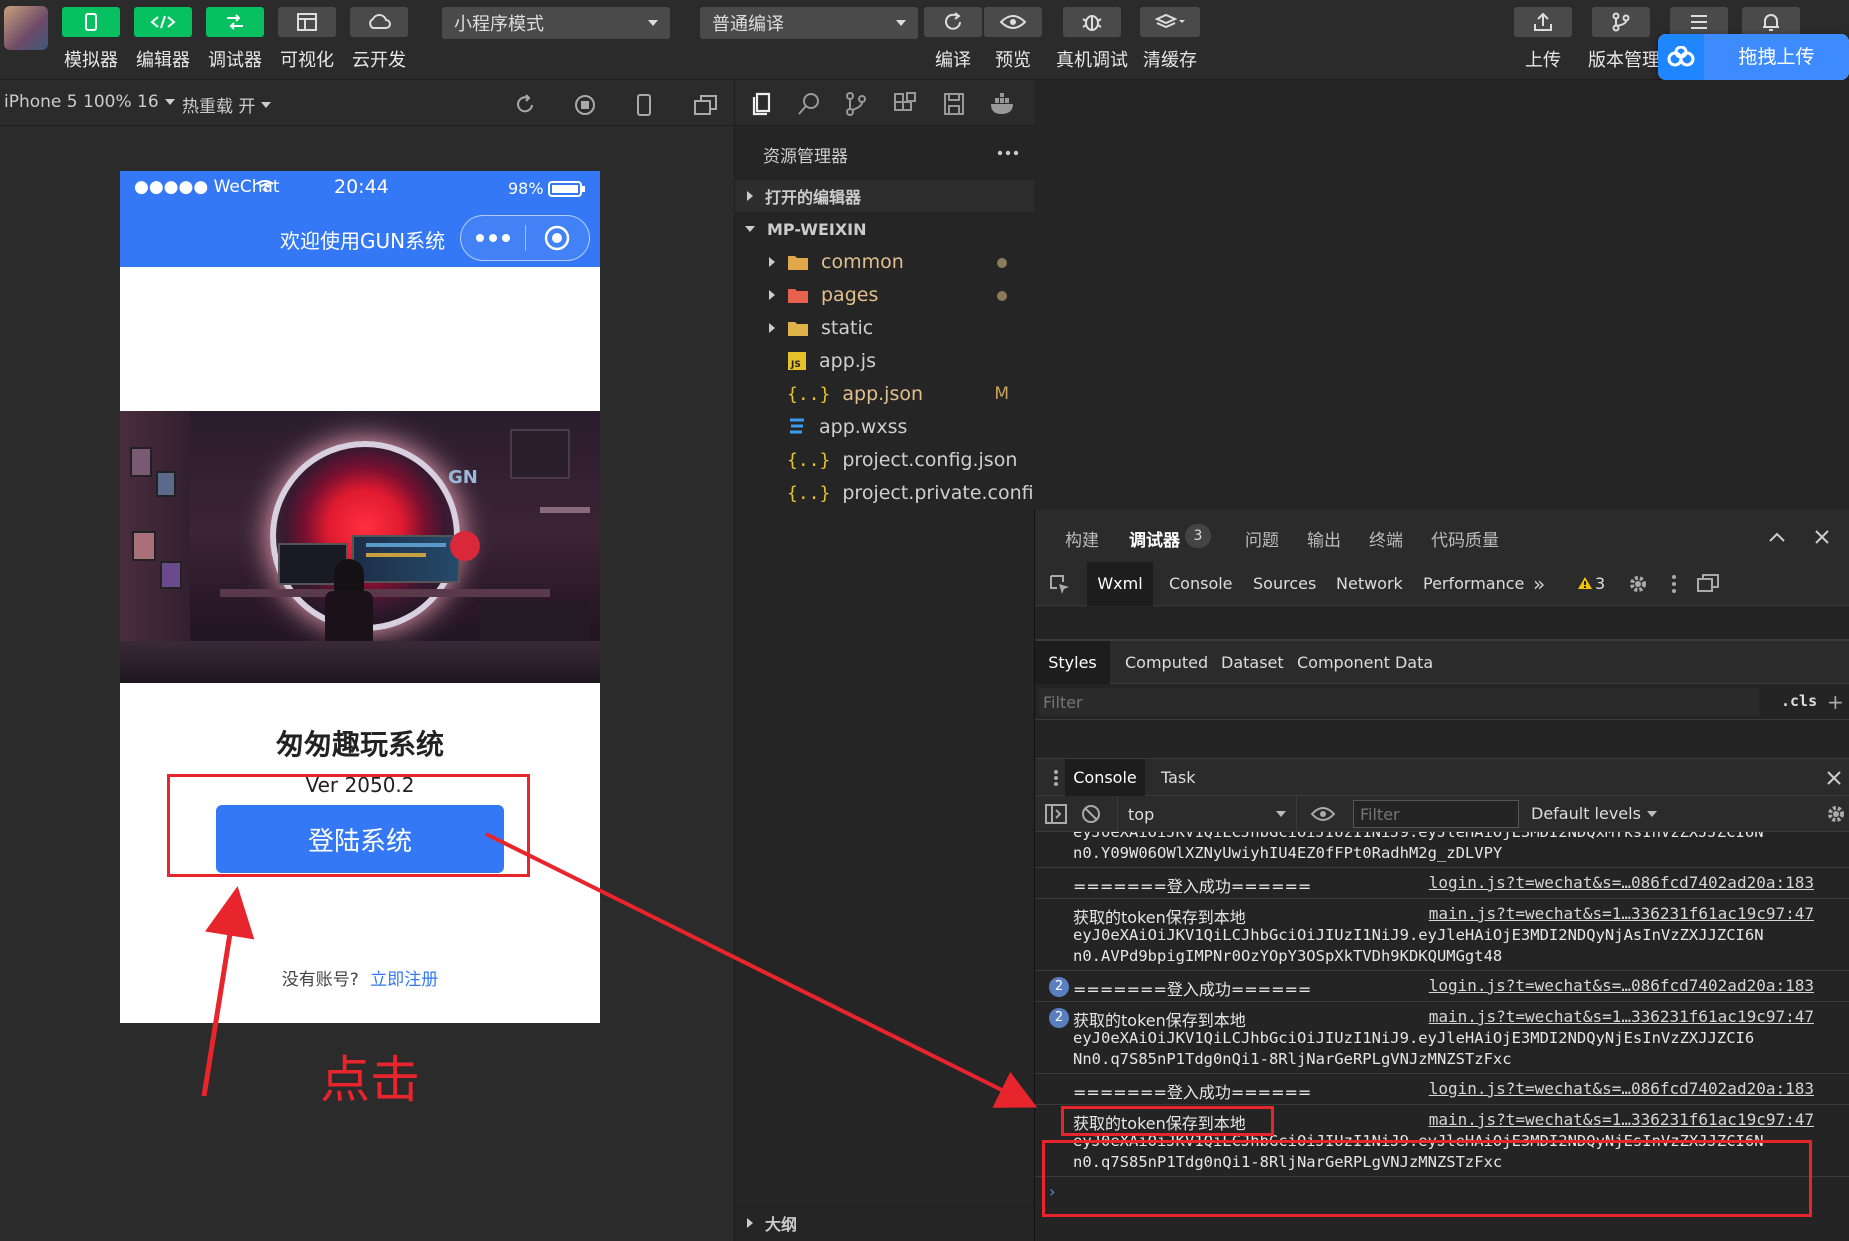 The image size is (1849, 1241). I want to click on panel-tab-performance: Performance, so click(1473, 583).